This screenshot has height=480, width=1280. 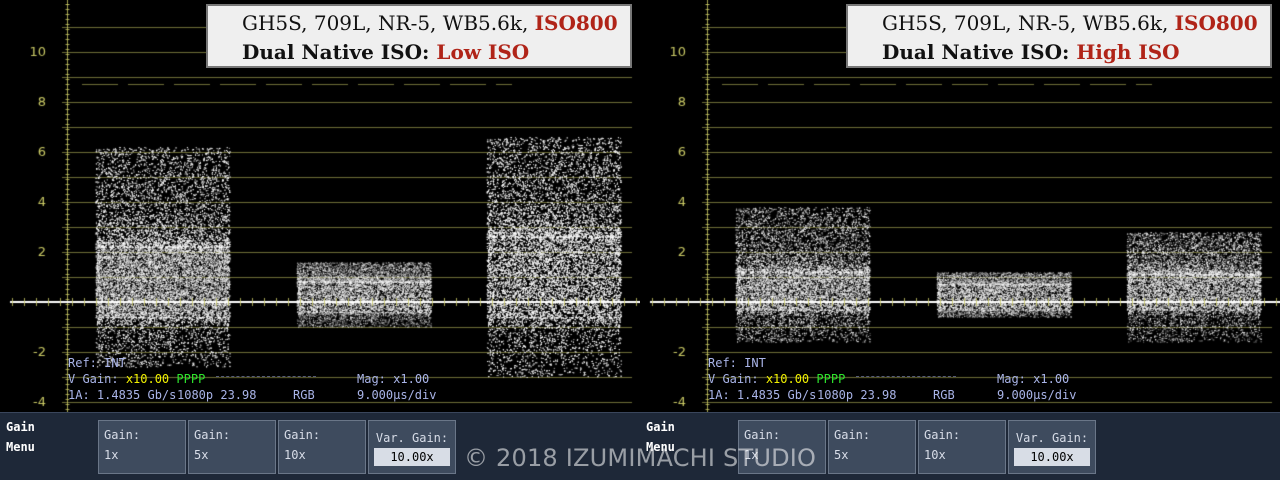 I want to click on copyright-watermark: © 2018 IZUMIMACHI STUDIO, so click(x=640, y=458).